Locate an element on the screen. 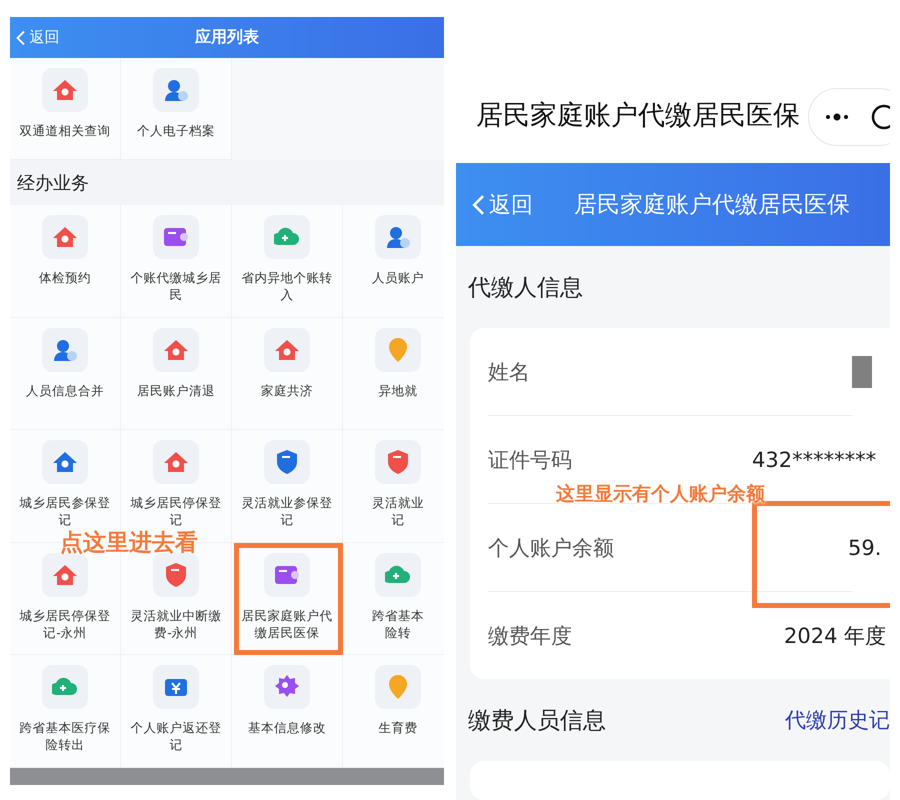 This screenshot has width=900, height=800. app-grid-item: 基本信息修改 is located at coordinates (287, 711).